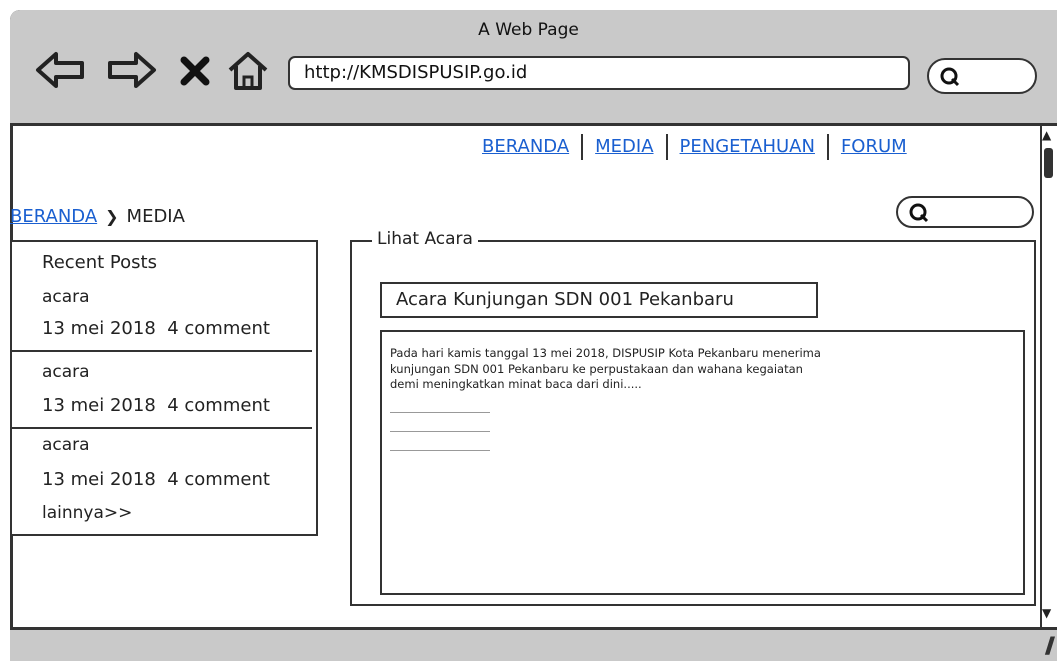 The width and height of the screenshot is (1057, 661). Describe the element at coordinates (599, 300) in the screenshot. I see `event-title: Acara Kunjungan SDN 001 Pekanbaru` at that location.